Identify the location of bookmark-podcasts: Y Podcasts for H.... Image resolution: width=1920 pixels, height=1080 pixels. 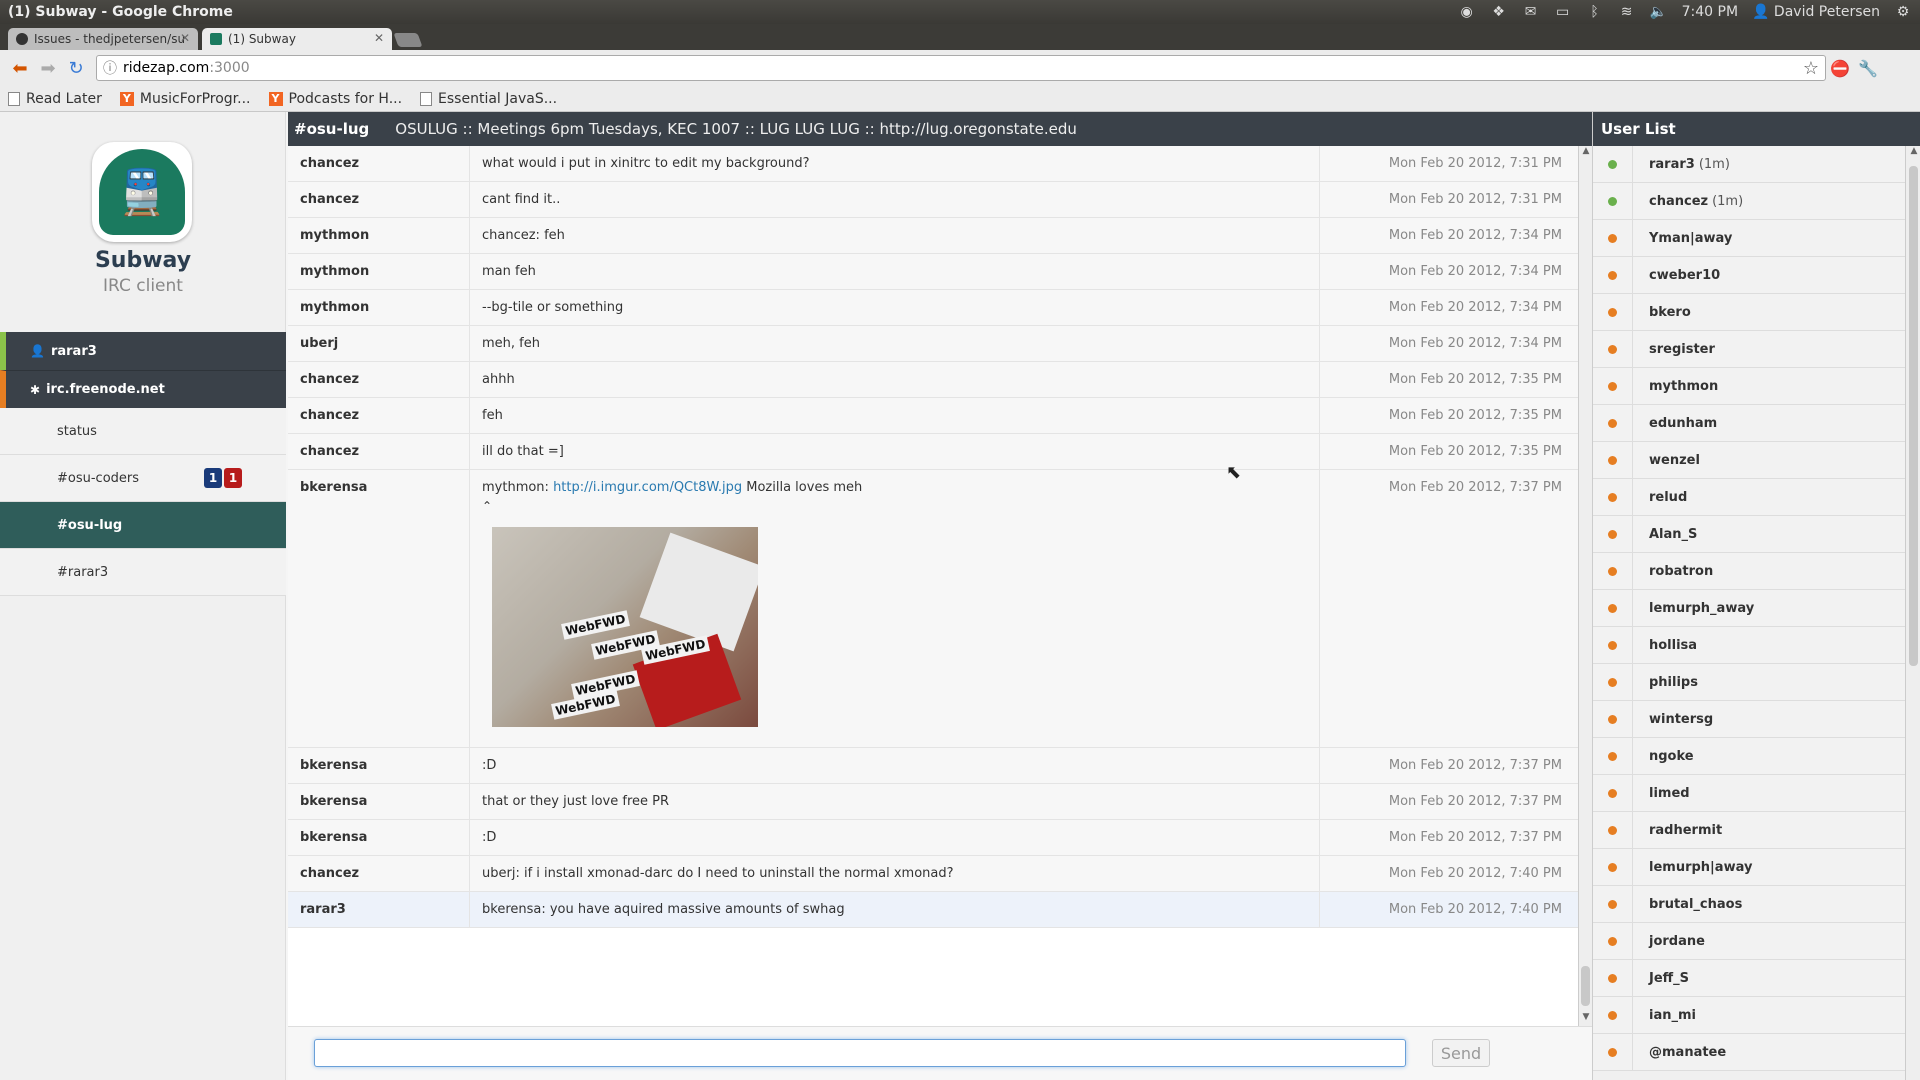
(335, 99).